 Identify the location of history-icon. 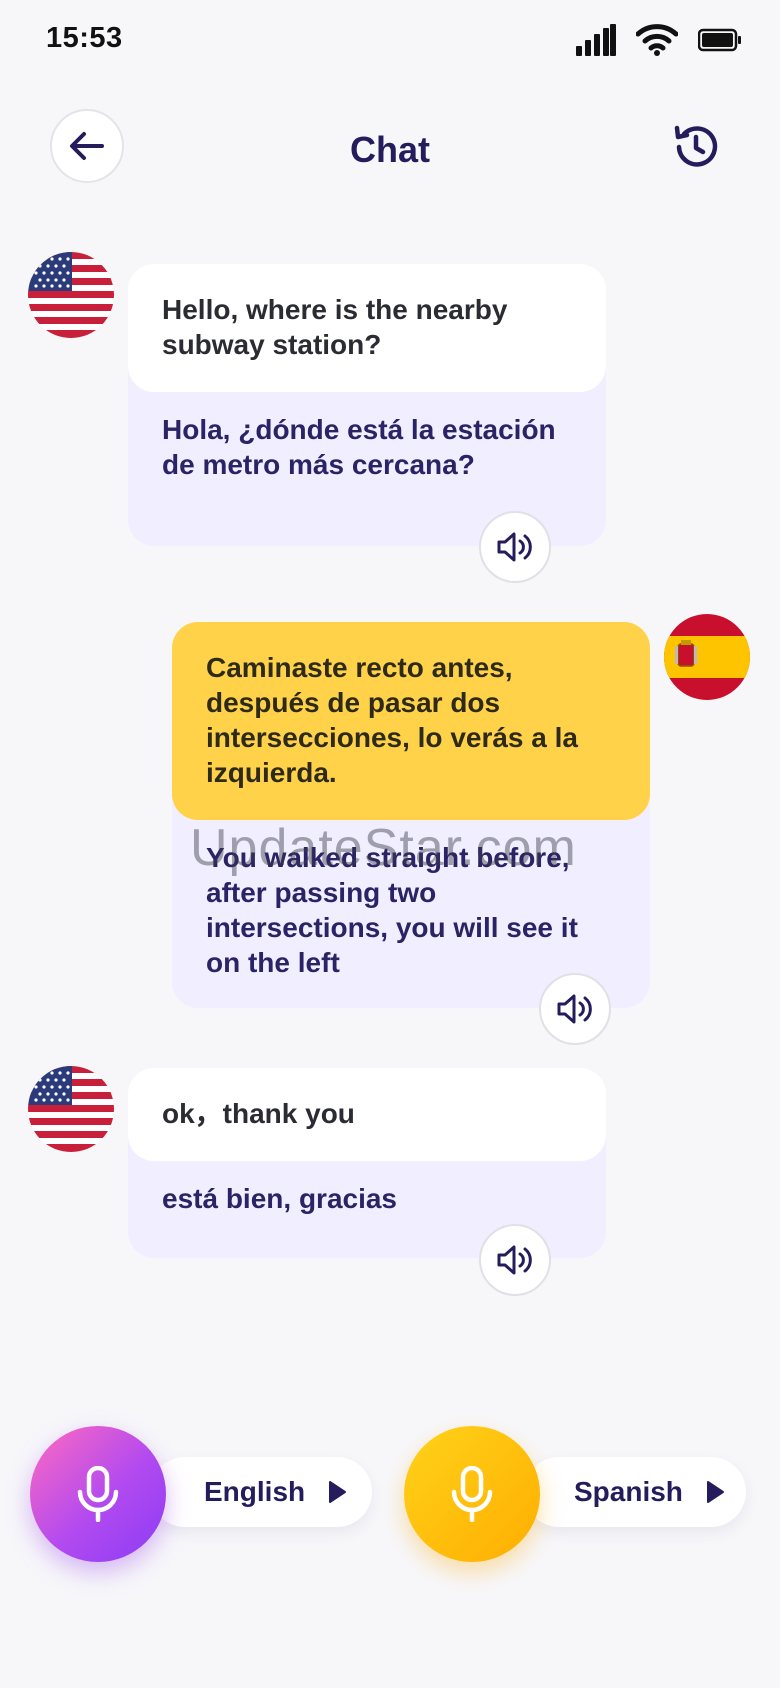
(696, 146).